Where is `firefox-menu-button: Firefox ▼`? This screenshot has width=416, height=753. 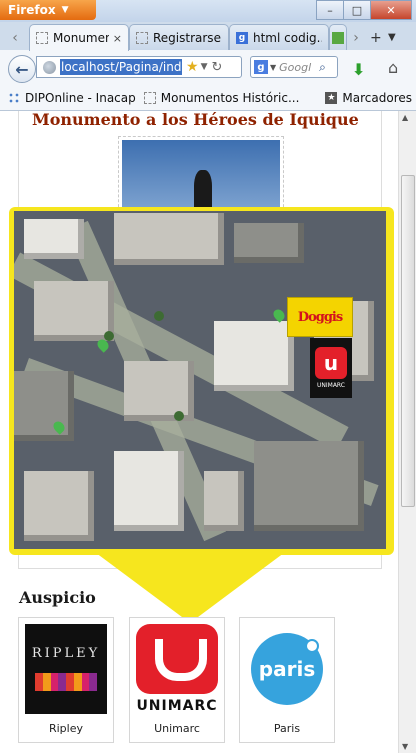
firefox-menu-button: Firefox ▼ is located at coordinates (48, 10).